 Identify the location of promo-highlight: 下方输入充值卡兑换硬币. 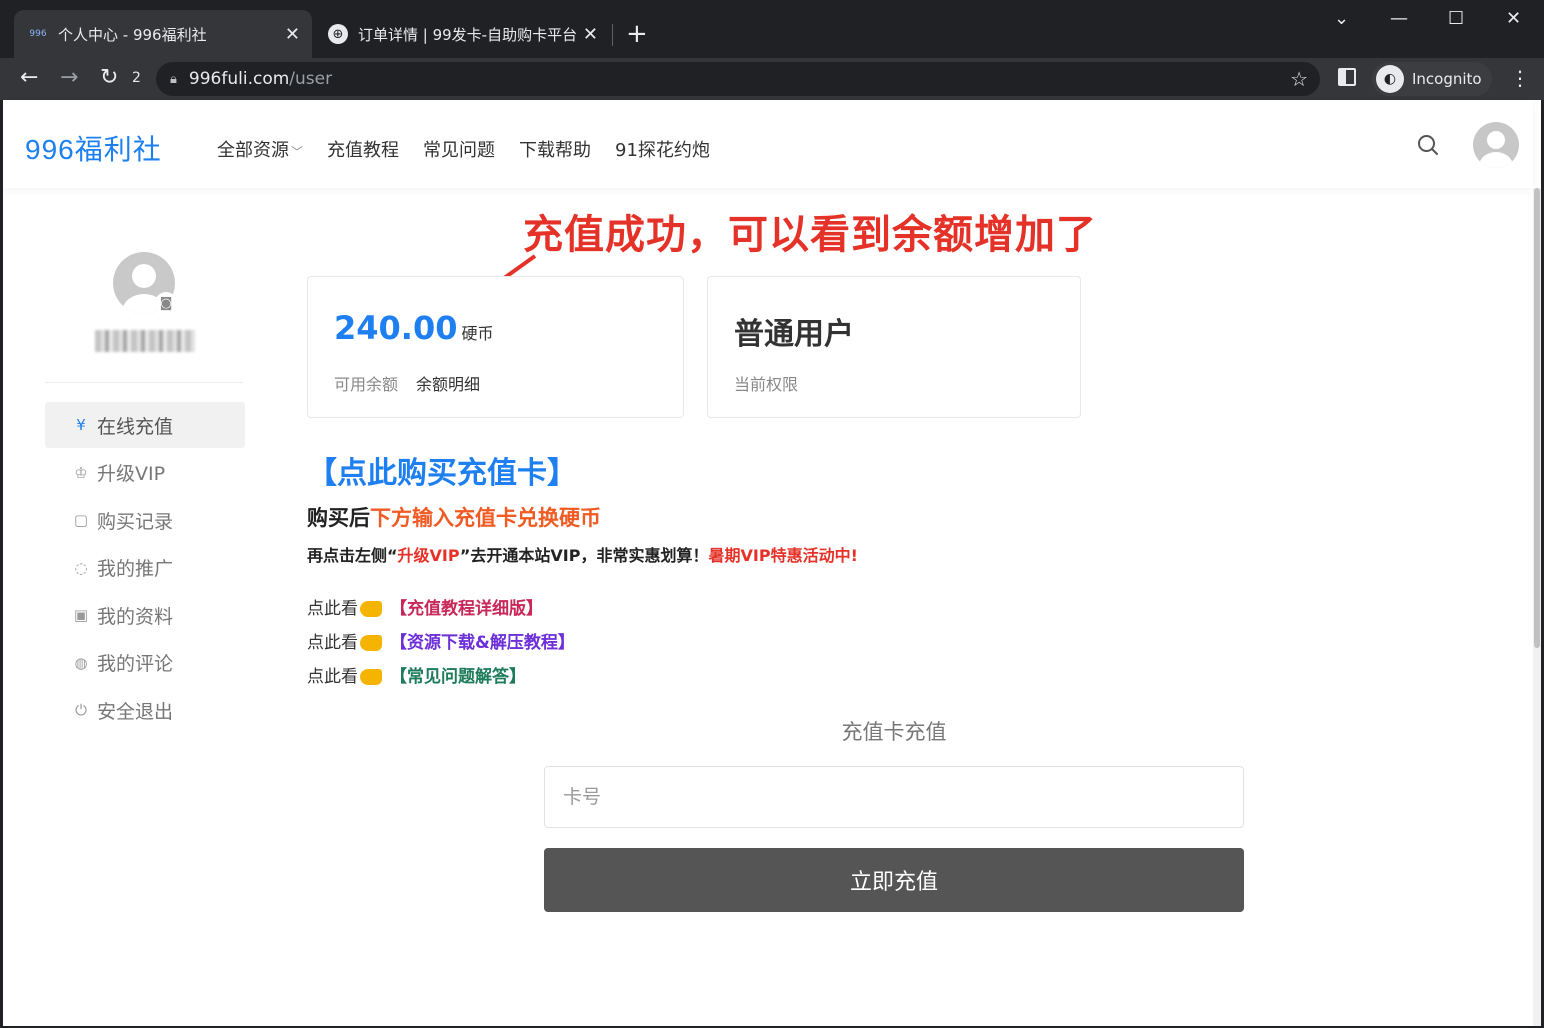
(485, 518).